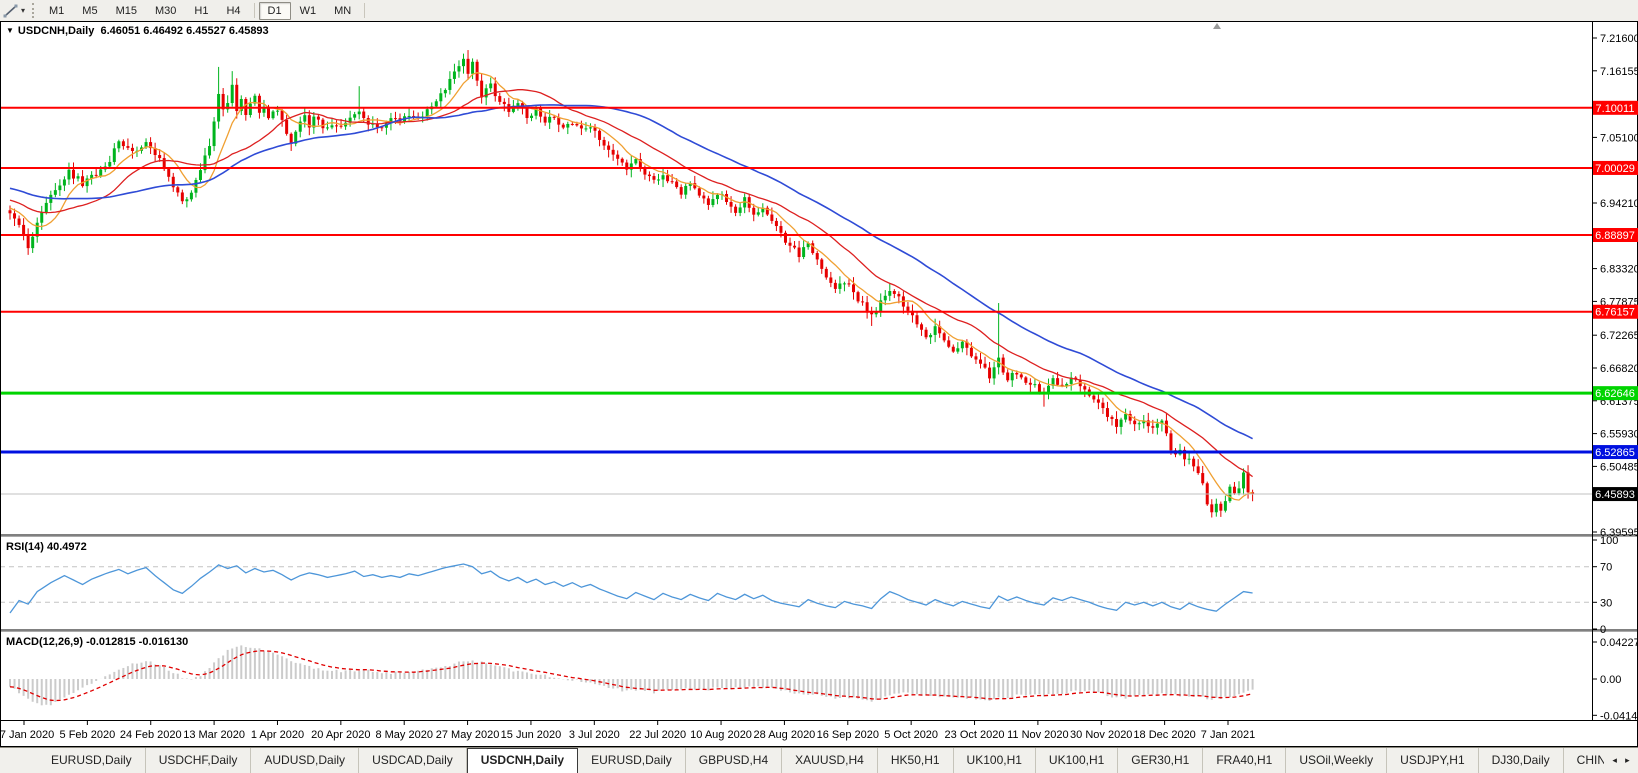 The height and width of the screenshot is (773, 1638). Describe the element at coordinates (11, 11) in the screenshot. I see `line-tool-icon` at that location.